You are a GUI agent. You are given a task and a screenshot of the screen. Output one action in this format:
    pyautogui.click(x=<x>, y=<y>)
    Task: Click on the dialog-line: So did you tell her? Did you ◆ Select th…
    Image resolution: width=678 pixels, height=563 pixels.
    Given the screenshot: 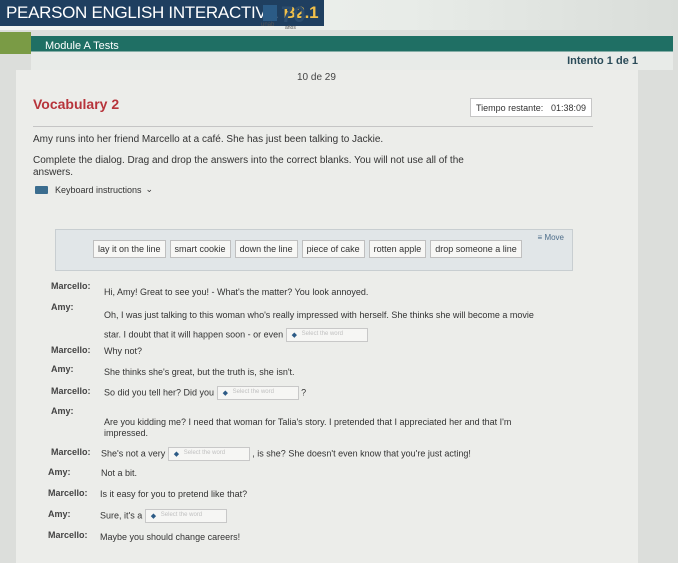 What is the action you would take?
    pyautogui.click(x=205, y=393)
    